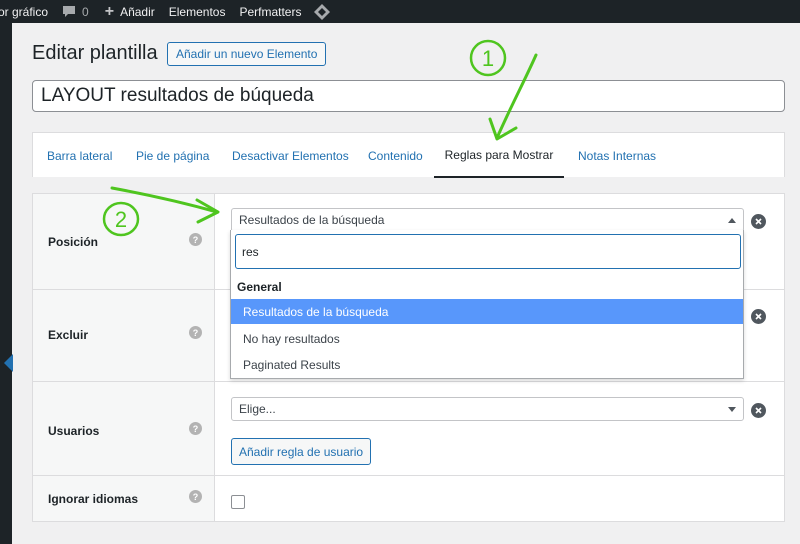 This screenshot has height=544, width=800. Describe the element at coordinates (270, 11) in the screenshot. I see `admin-bar-perfmatters: Perfmatters` at that location.